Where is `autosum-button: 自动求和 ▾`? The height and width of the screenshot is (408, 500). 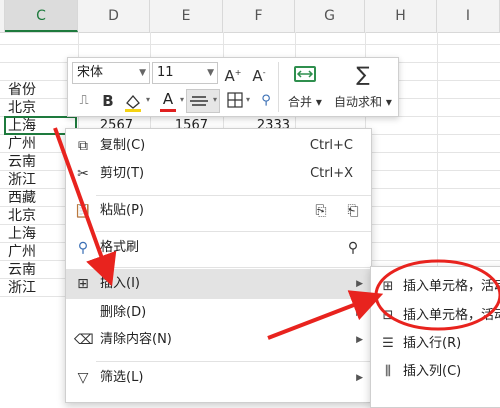 autosum-button: 自动求和 ▾ is located at coordinates (363, 101).